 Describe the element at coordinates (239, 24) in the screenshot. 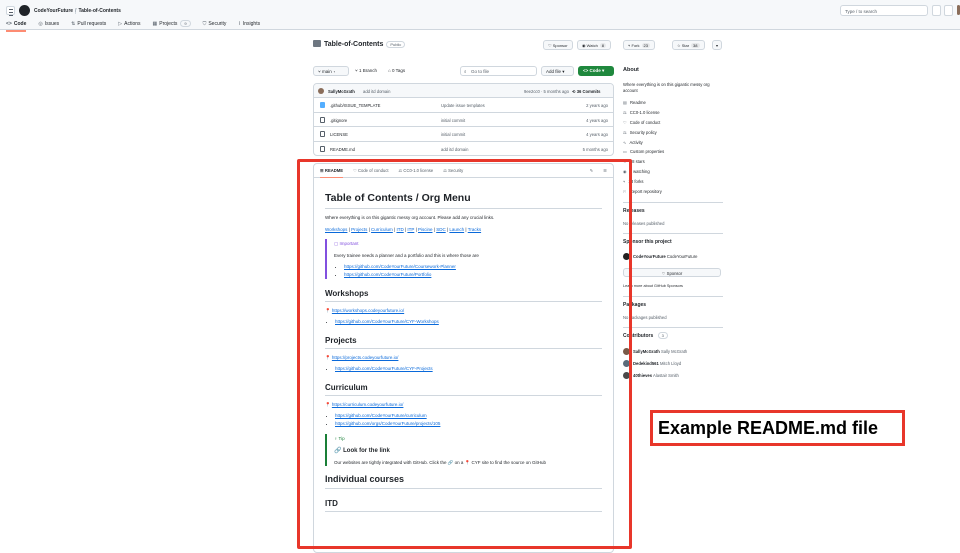

I see `graph-icon: ⌇` at that location.